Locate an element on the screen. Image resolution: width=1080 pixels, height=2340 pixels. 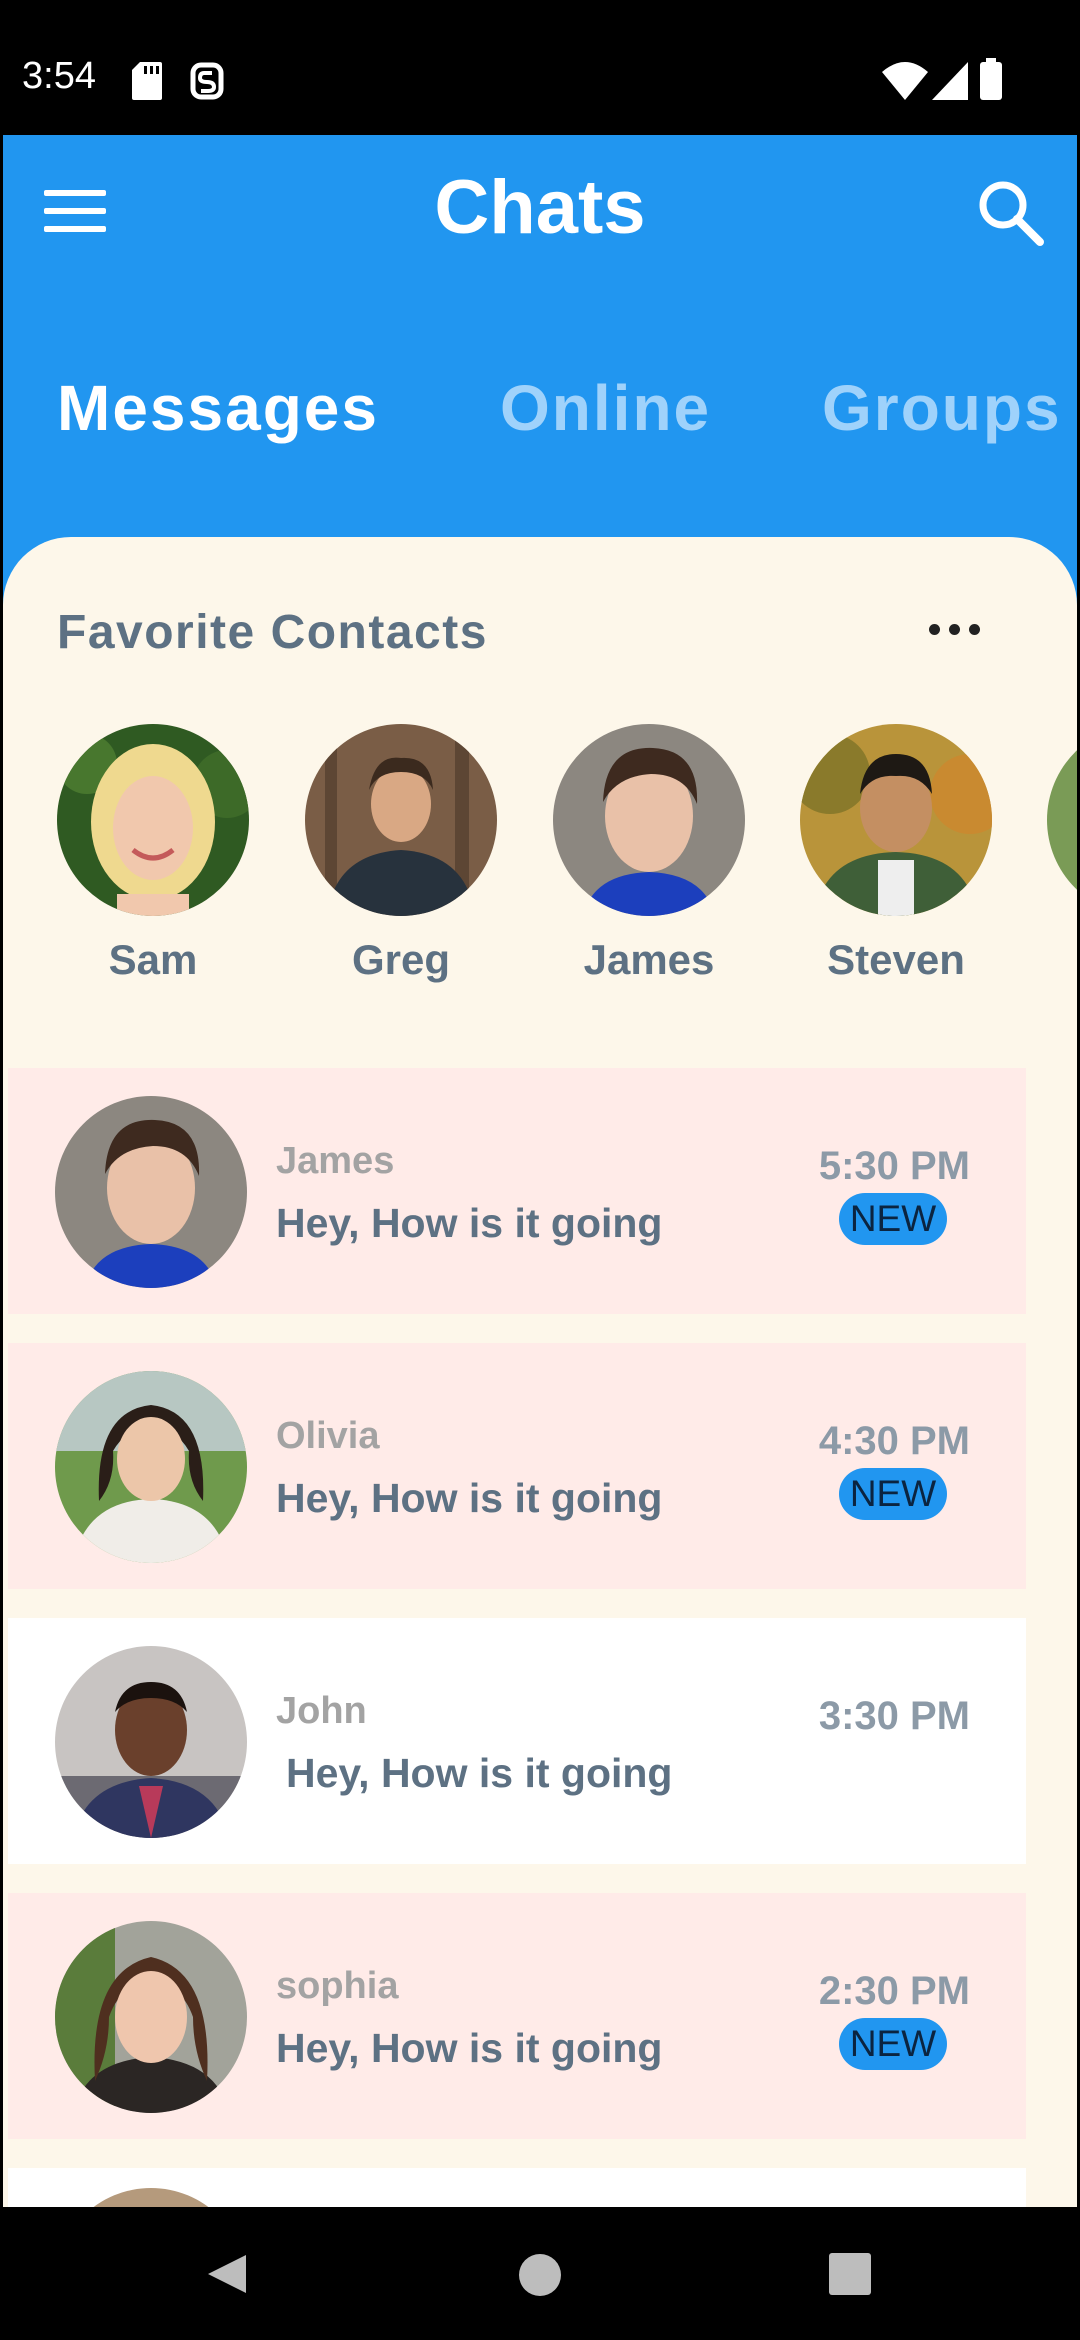
home-icon is located at coordinates (540, 2275).